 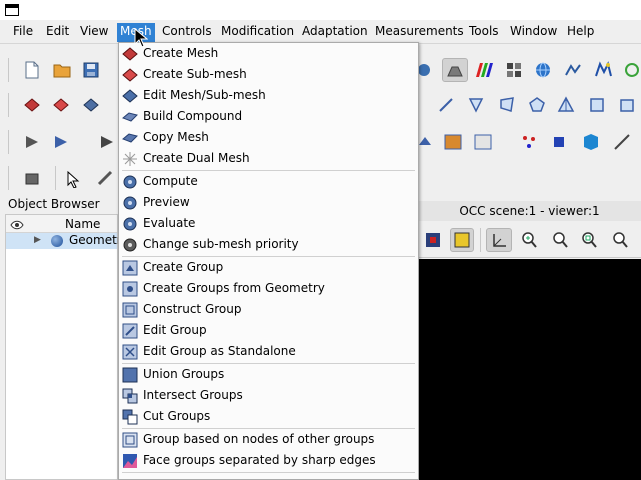 I want to click on menu-item-submesh-priority: Change sub-mesh priority, so click(x=268, y=244).